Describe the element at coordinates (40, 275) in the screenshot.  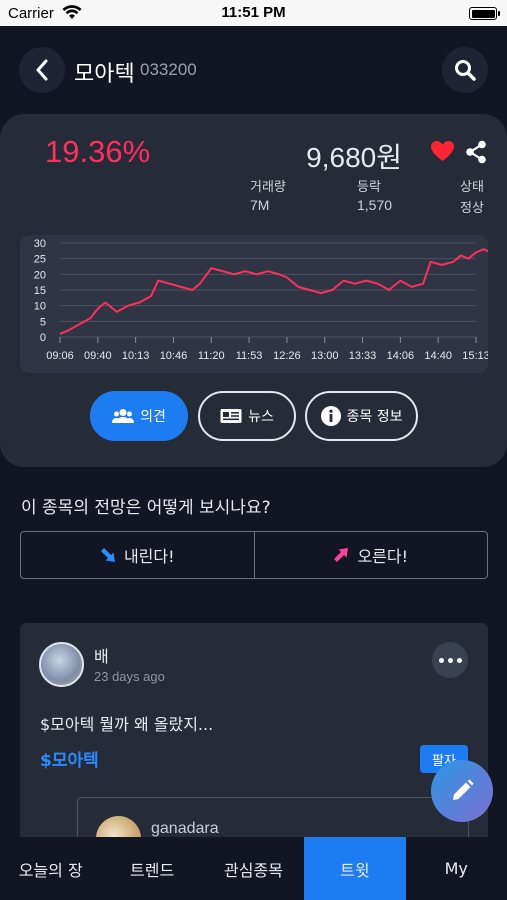
I see `y-tick-label: 20` at that location.